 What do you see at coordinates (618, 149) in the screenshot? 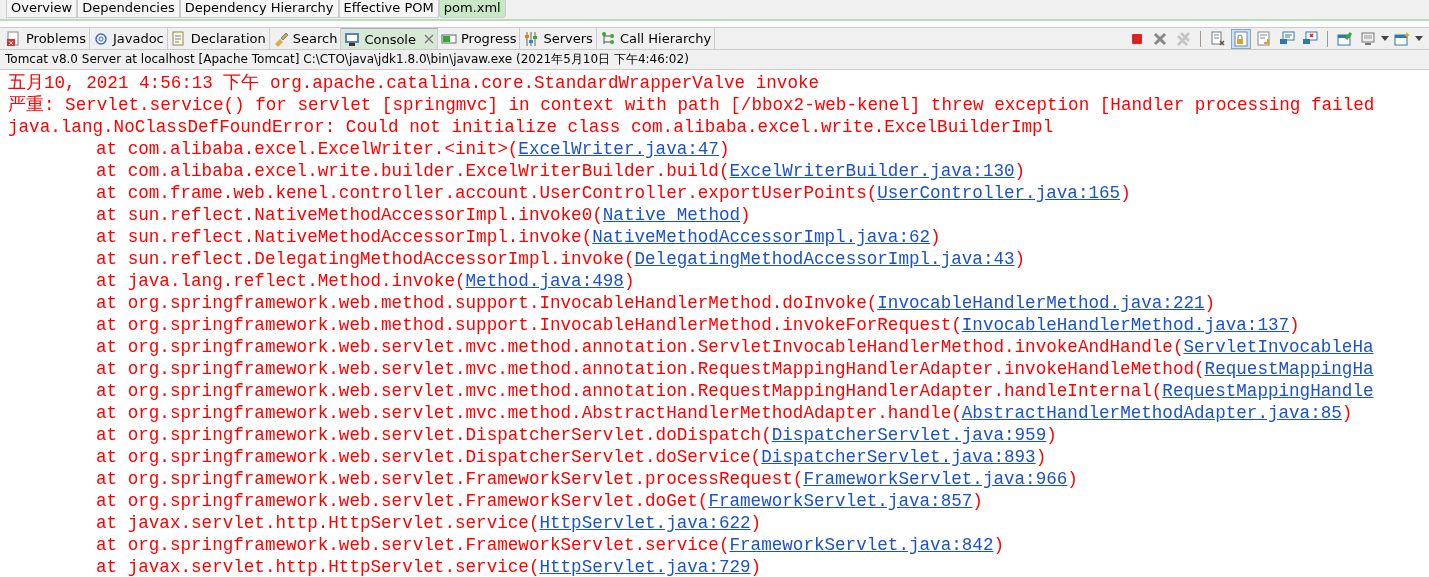
I see `source-link: ExcelWriter.java:47` at bounding box center [618, 149].